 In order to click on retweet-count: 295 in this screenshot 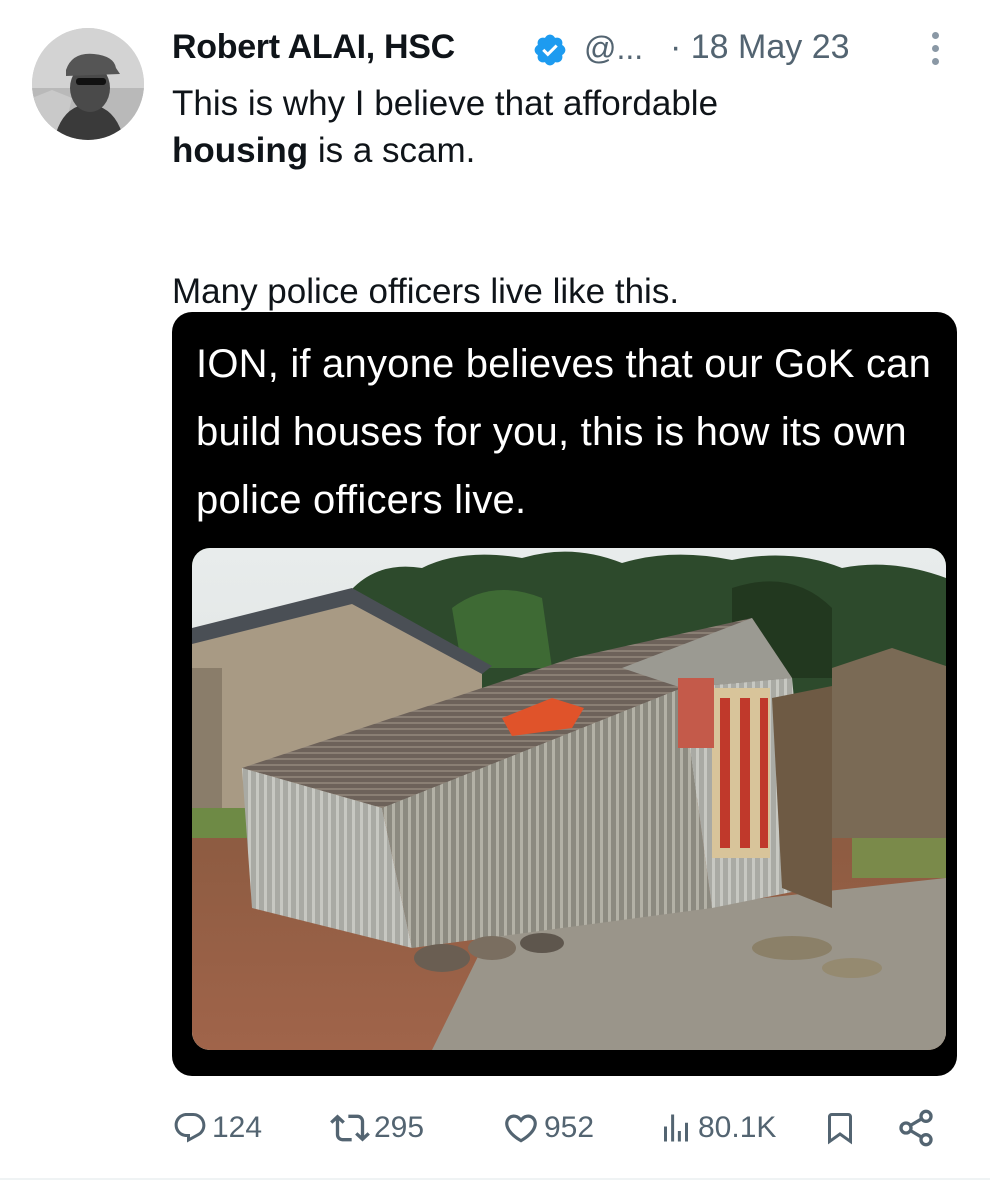, I will do `click(399, 1127)`.